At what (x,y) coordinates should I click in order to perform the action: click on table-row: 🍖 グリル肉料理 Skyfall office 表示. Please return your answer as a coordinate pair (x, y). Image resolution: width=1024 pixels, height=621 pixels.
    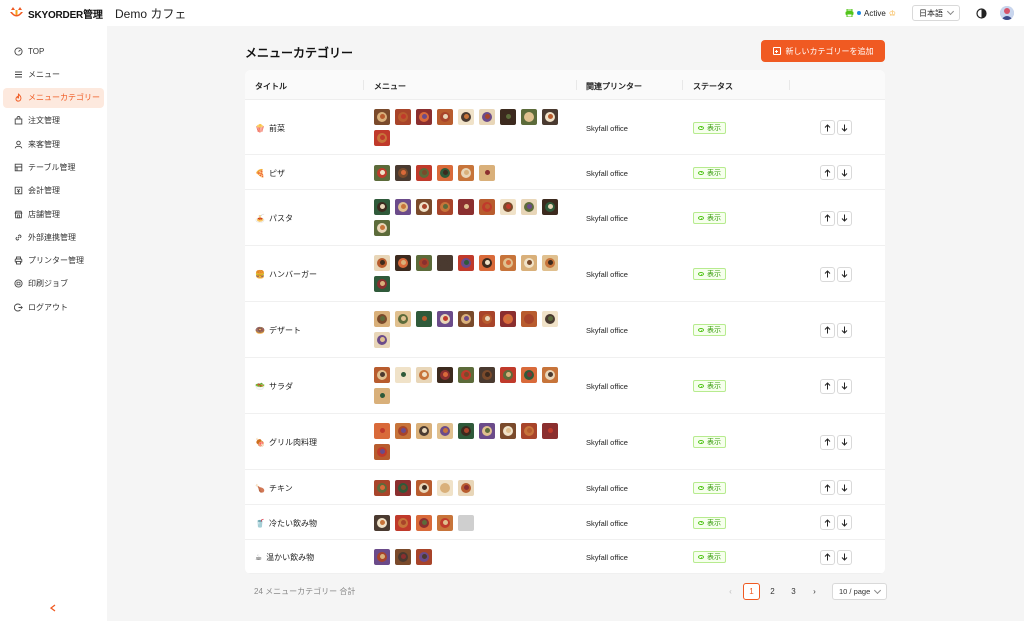
    Looking at the image, I should click on (565, 442).